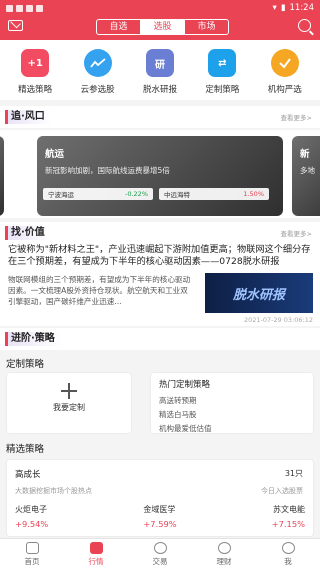 This screenshot has width=320, height=568. What do you see at coordinates (31, 516) in the screenshot?
I see `strategy-stock: 火炬电子 +9.54%` at bounding box center [31, 516].